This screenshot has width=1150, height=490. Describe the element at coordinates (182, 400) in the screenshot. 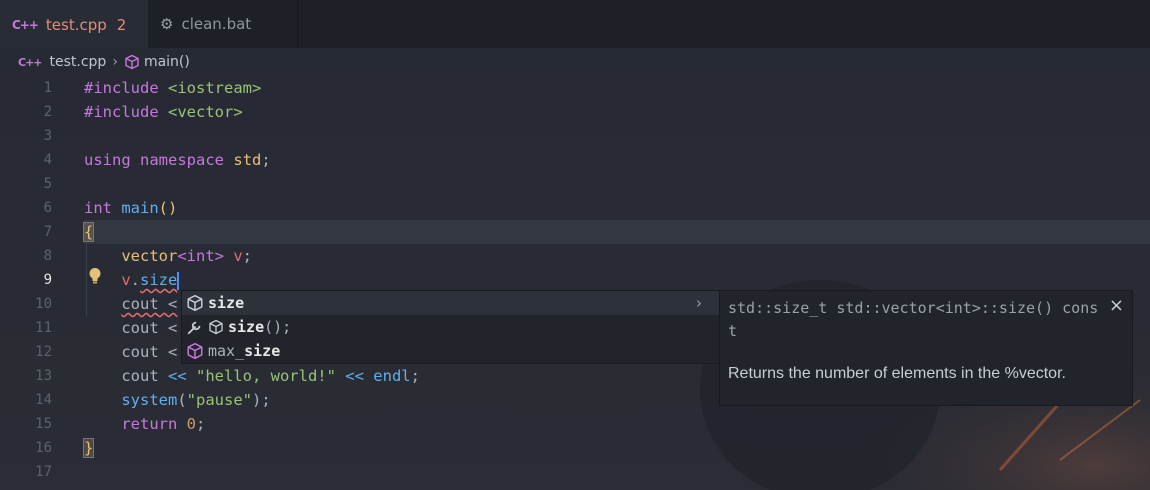

I see `punctuation: (` at that location.